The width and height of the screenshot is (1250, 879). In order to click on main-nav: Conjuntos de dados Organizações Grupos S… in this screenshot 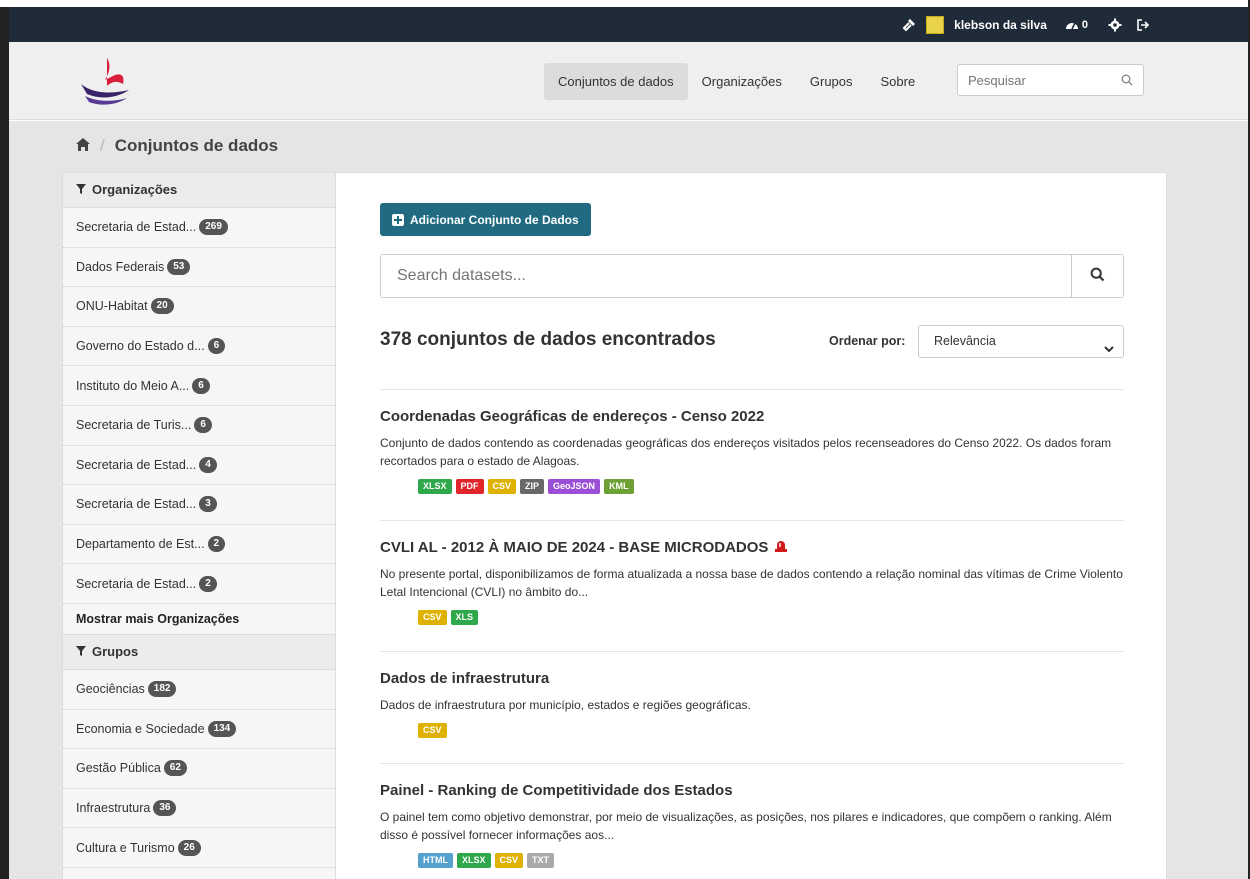, I will do `click(736, 81)`.